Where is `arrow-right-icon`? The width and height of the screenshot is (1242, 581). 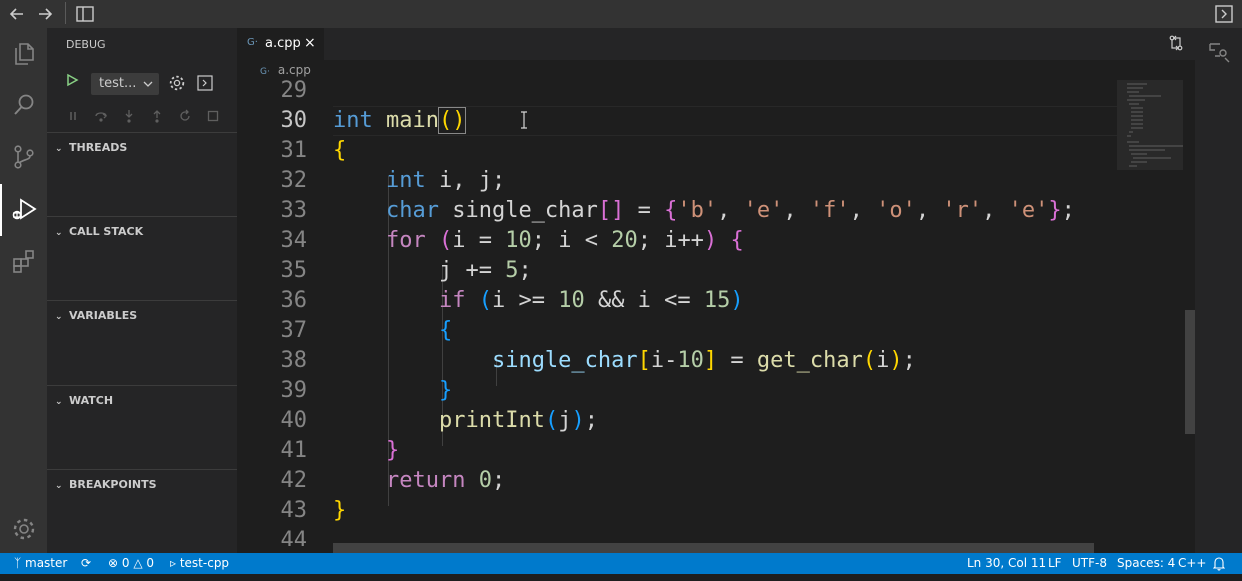
arrow-right-icon is located at coordinates (45, 14).